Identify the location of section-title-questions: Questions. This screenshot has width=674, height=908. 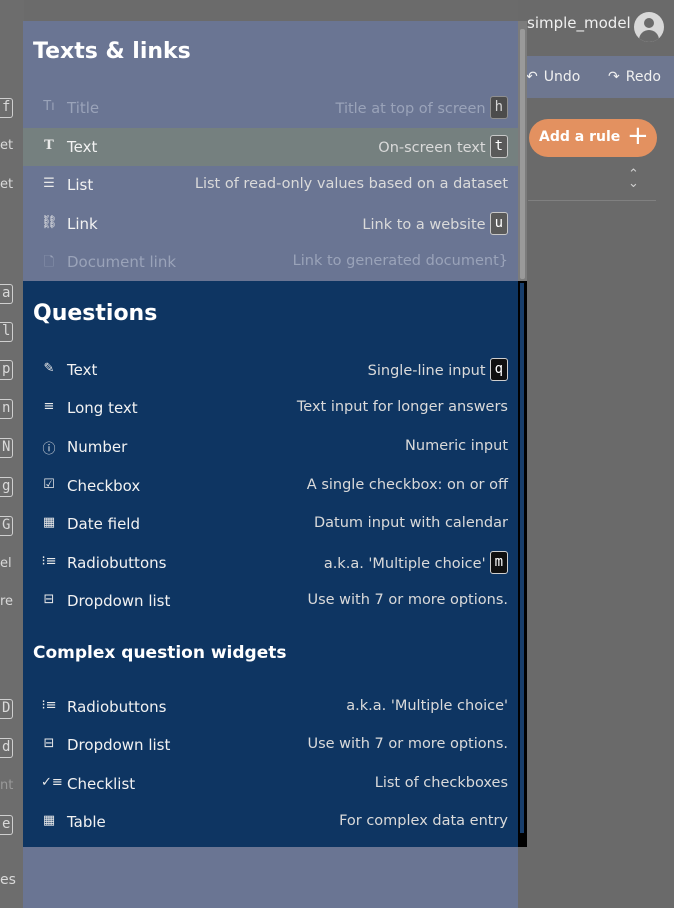
(95, 313).